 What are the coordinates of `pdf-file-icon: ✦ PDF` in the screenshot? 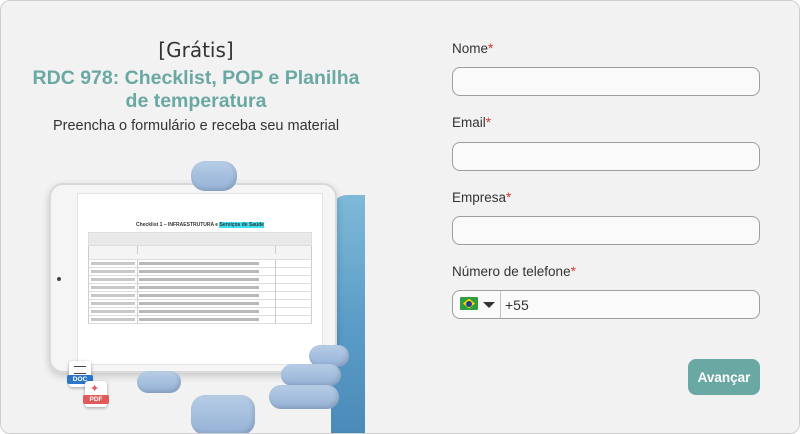 It's located at (96, 394).